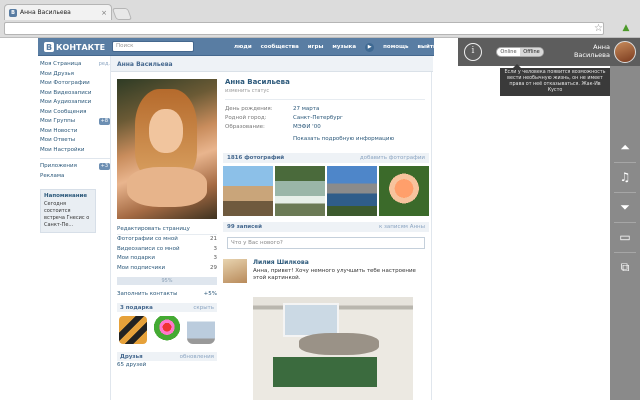 Image resolution: width=640 pixels, height=400 pixels. I want to click on menu-messages: Мои Сообщения, so click(75, 113).